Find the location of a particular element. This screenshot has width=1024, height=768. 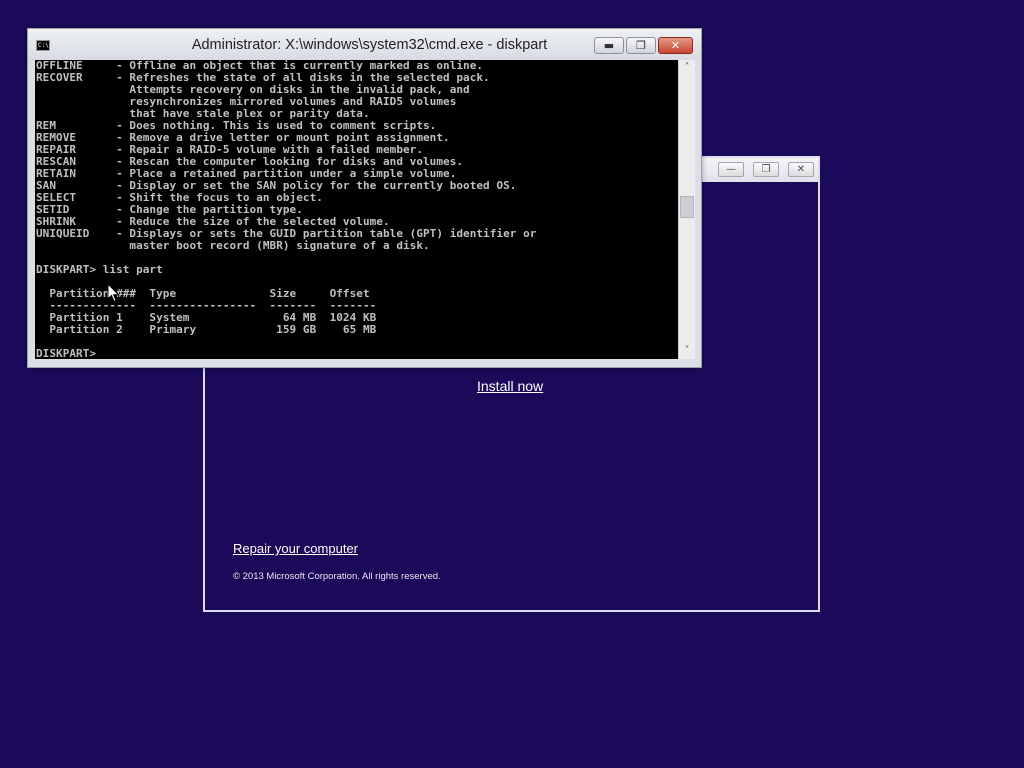

console-line: Partition 2 Primary 159 GB 65 MB is located at coordinates (206, 329).